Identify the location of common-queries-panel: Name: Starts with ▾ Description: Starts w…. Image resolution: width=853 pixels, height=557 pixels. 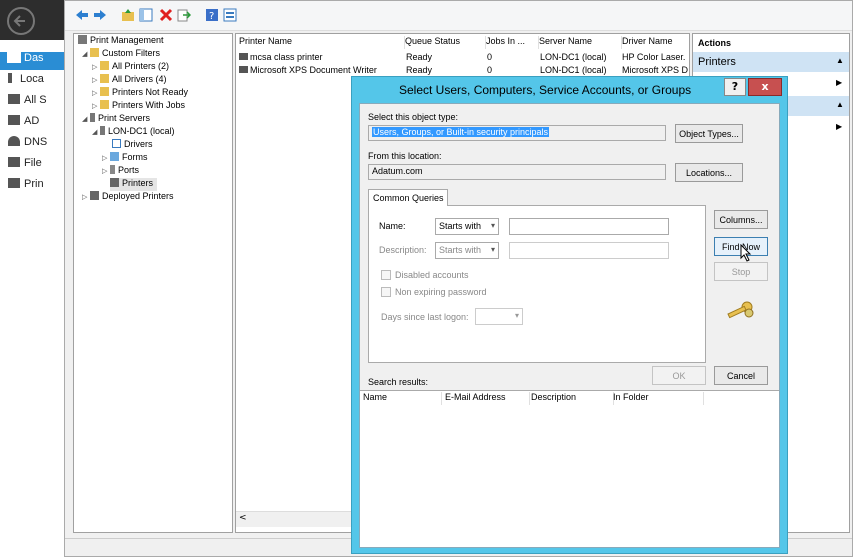
(537, 284).